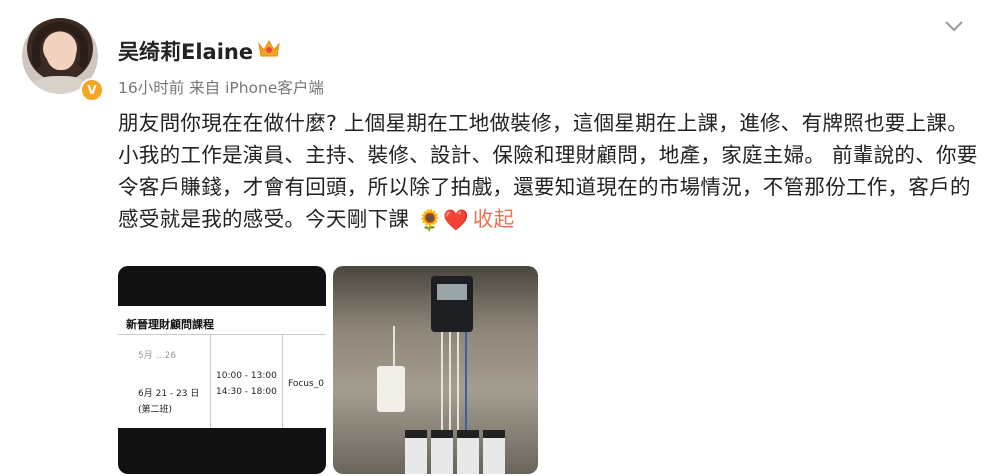  Describe the element at coordinates (185, 51) in the screenshot. I see `username: 吴绮莉Elaine` at that location.